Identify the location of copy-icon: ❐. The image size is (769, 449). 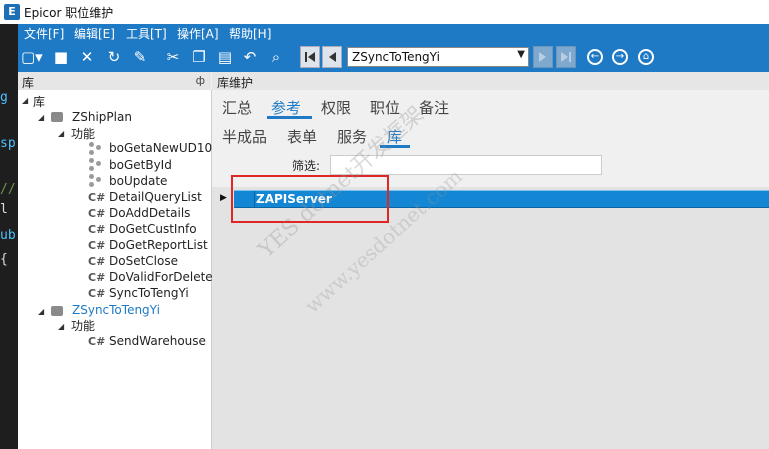
(199, 57).